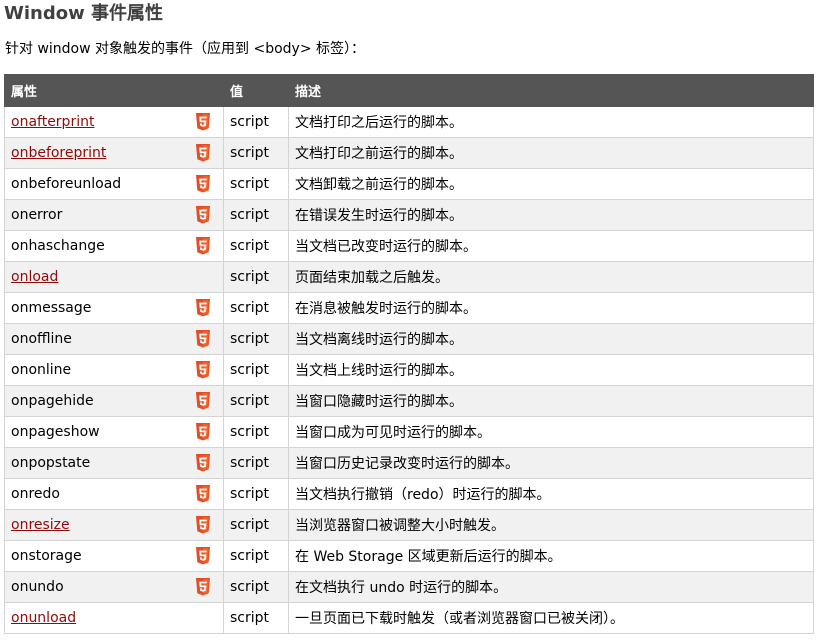 The height and width of the screenshot is (644, 820). What do you see at coordinates (114, 463) in the screenshot?
I see `attribute-cell: onpopstate` at bounding box center [114, 463].